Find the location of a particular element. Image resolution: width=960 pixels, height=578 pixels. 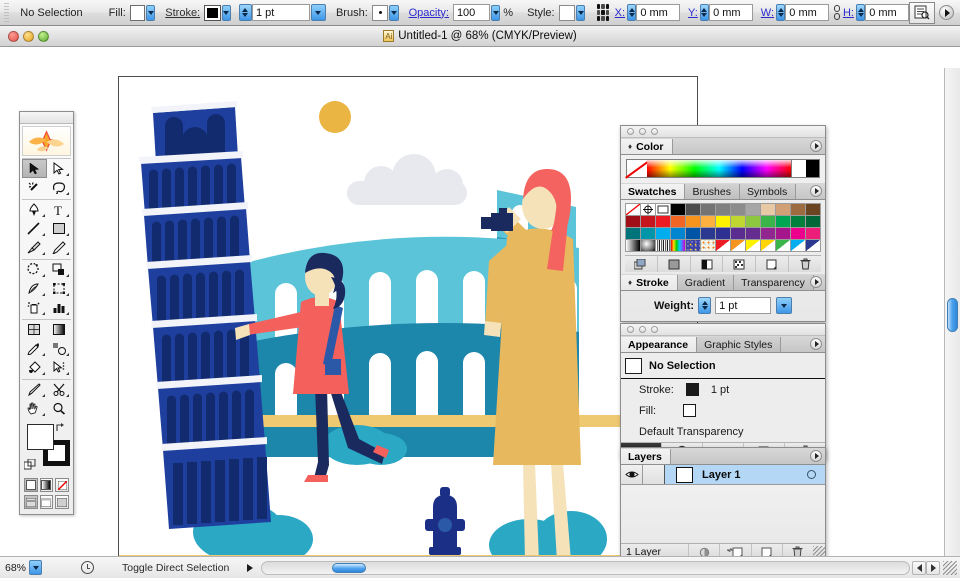

vertical-scrollbar is located at coordinates (952, 312).